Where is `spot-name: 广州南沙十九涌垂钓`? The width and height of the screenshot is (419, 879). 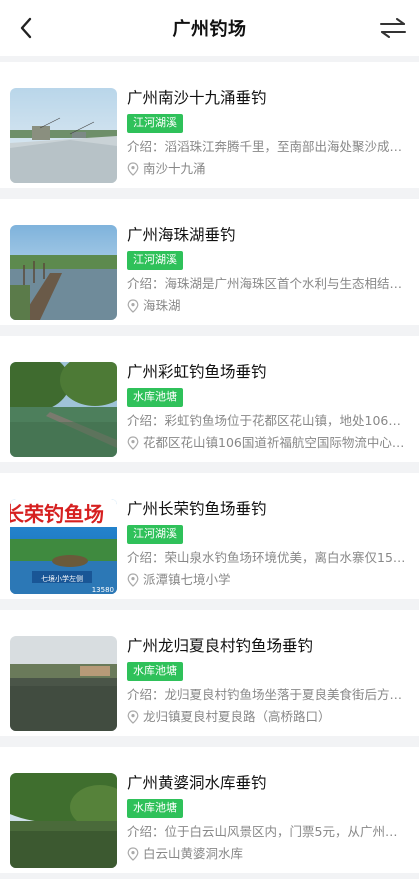
spot-name: 广州南沙十九涌垂钓 is located at coordinates (197, 98).